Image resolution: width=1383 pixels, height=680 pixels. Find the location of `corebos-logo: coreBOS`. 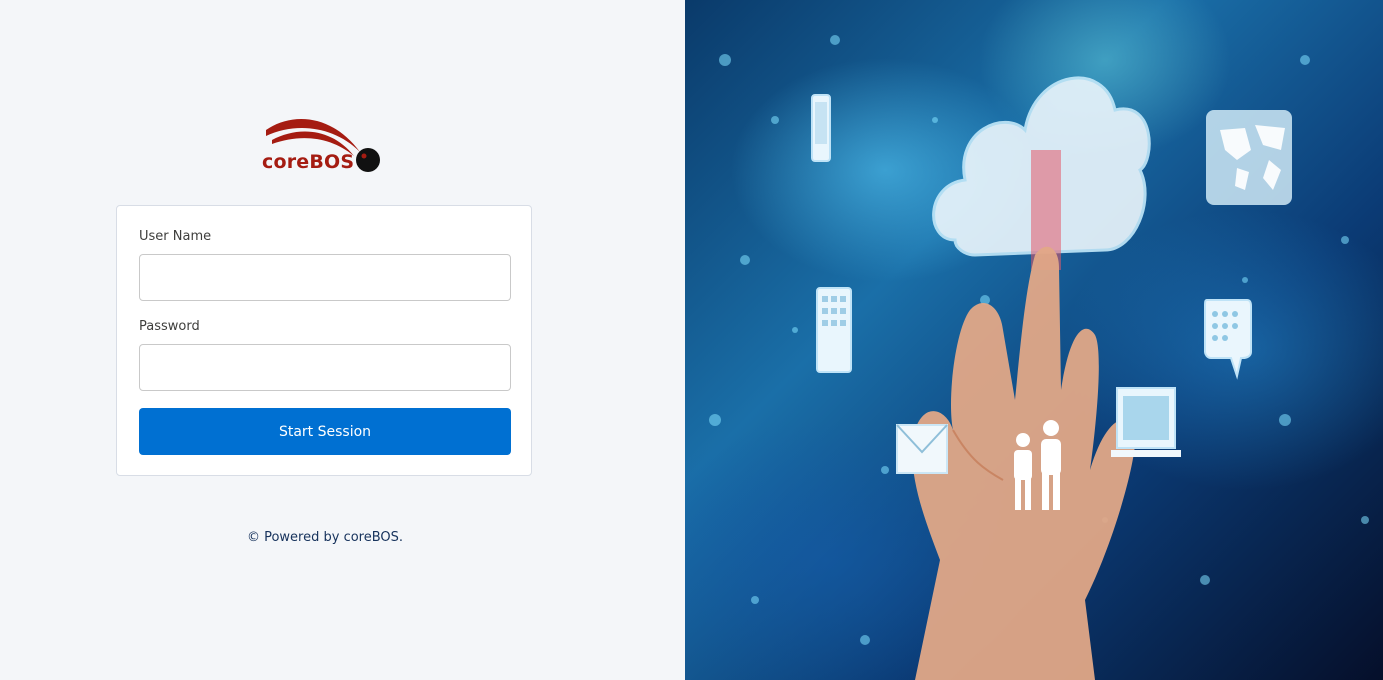

corebos-logo: coreBOS is located at coordinates (323, 145).